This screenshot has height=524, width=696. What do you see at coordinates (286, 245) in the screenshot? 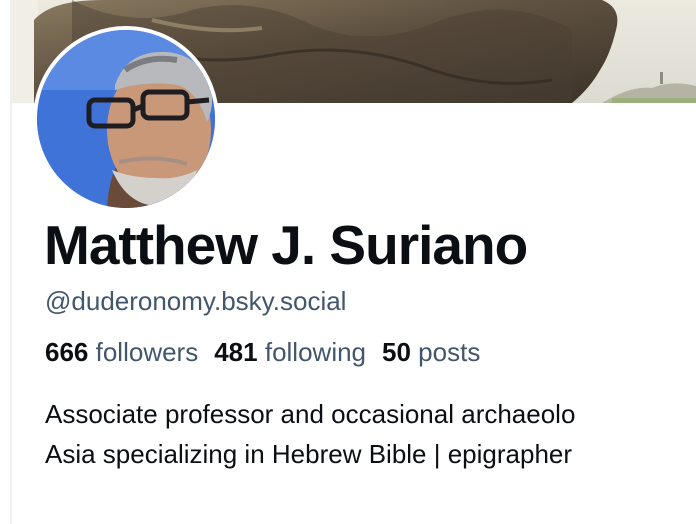
I see `display-name: Matthew J. Suriano` at bounding box center [286, 245].